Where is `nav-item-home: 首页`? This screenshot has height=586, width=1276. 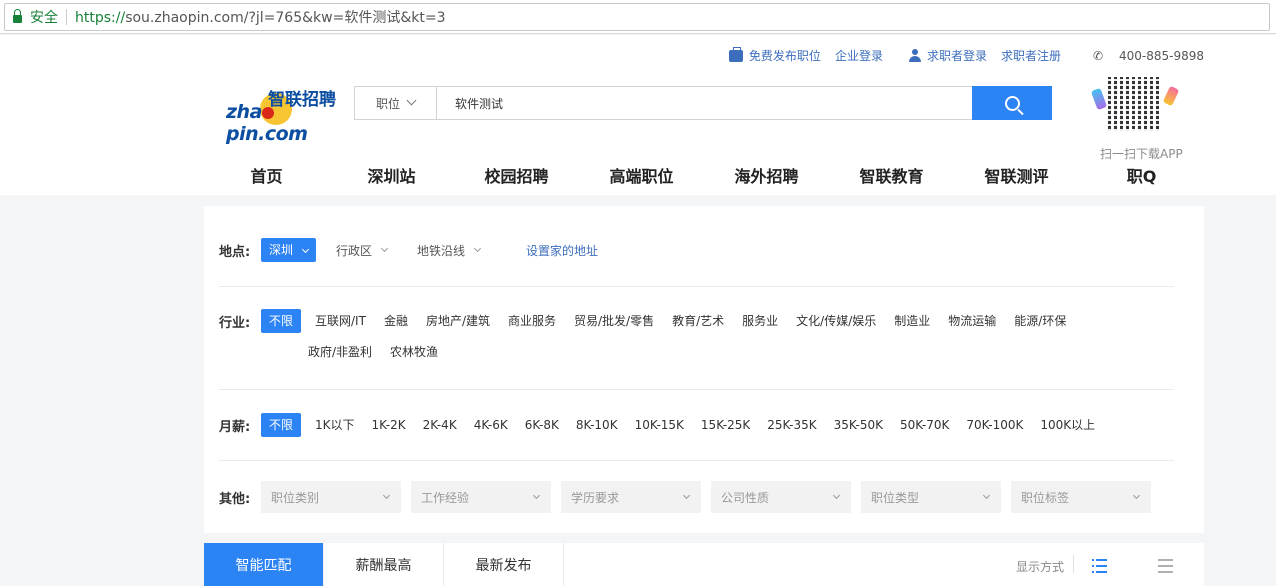
nav-item-home: 首页 is located at coordinates (266, 175).